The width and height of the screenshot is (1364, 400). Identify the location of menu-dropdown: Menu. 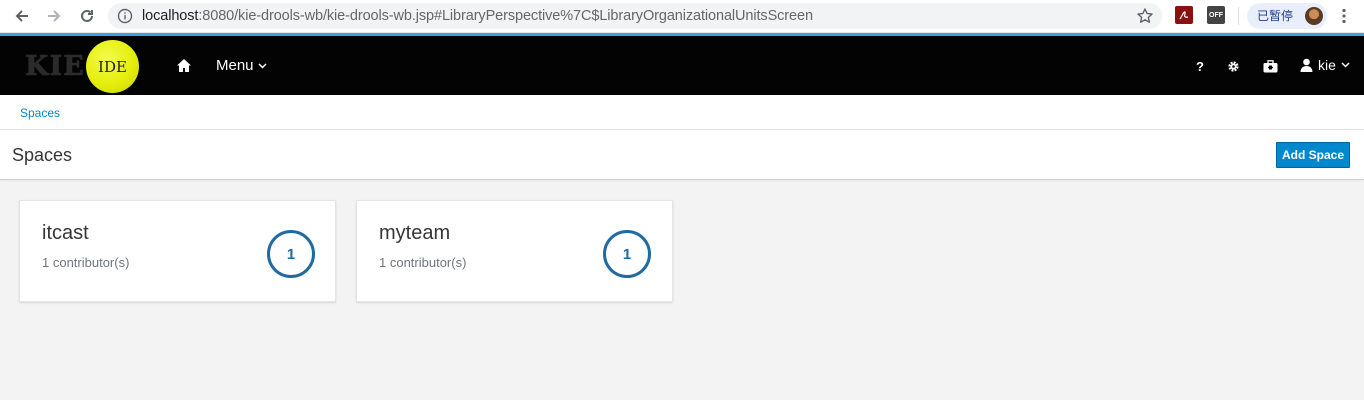
(241, 65).